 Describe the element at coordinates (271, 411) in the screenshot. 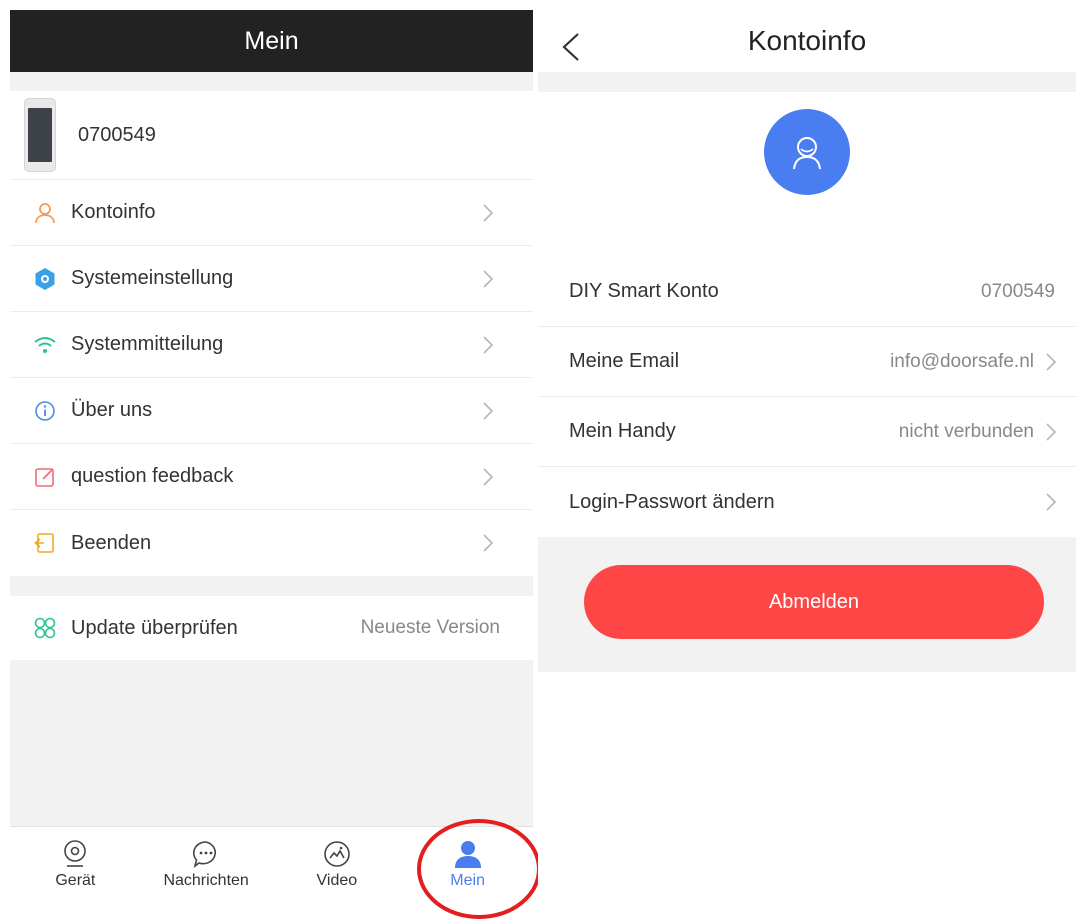

I see `menu-item-ueber-uns: Über uns` at that location.